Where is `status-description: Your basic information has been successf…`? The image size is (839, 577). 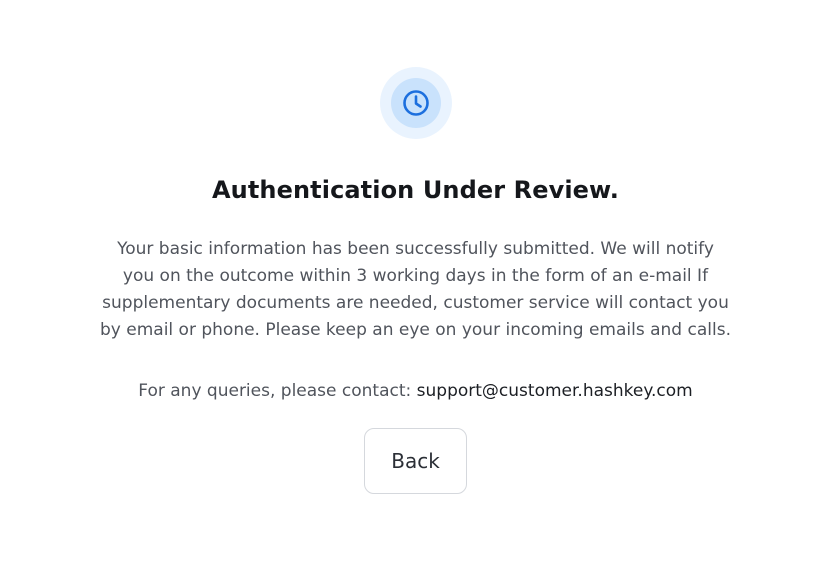 status-description: Your basic information has been successf… is located at coordinates (415, 289).